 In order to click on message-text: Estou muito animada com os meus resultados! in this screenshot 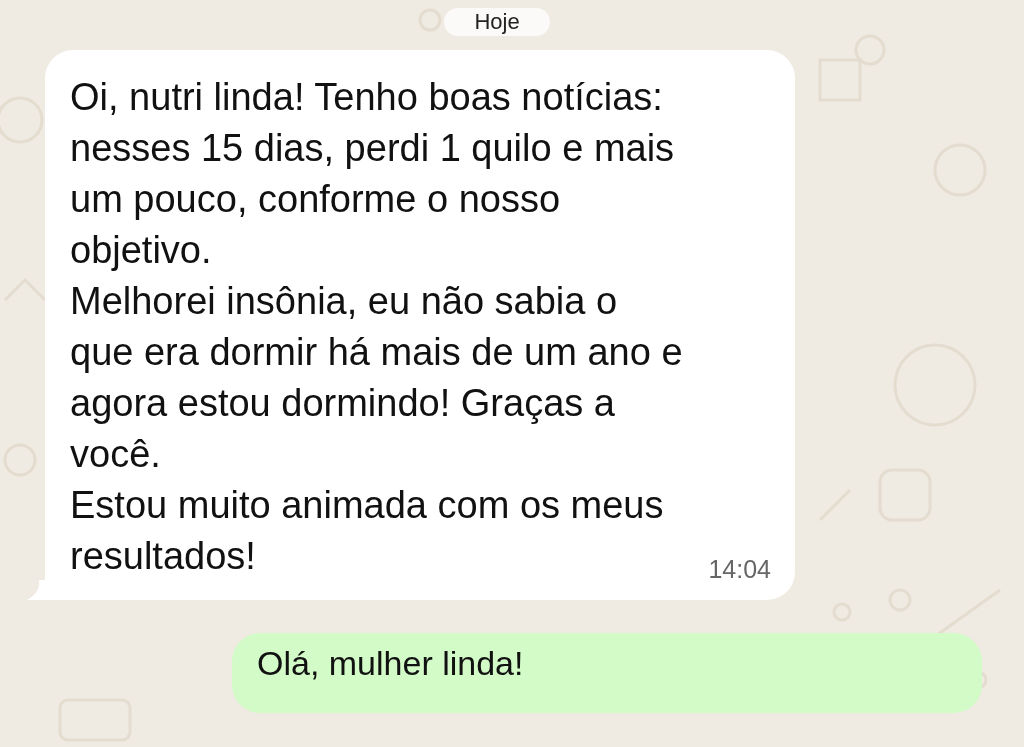, I will do `click(367, 531)`.